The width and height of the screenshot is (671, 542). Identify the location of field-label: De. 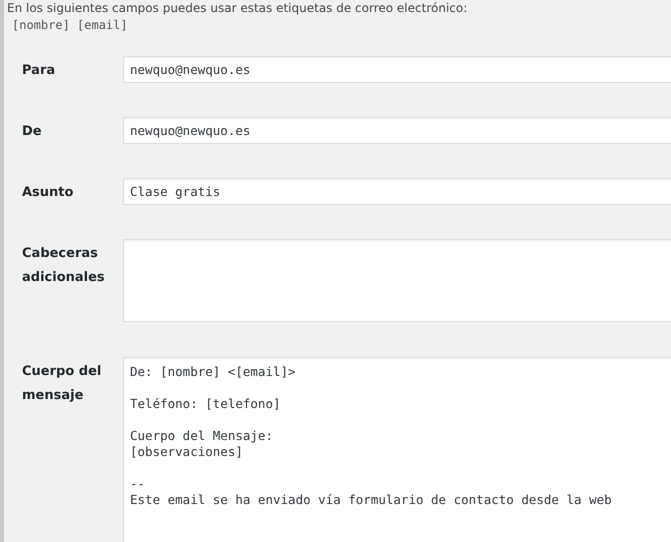
(32, 132).